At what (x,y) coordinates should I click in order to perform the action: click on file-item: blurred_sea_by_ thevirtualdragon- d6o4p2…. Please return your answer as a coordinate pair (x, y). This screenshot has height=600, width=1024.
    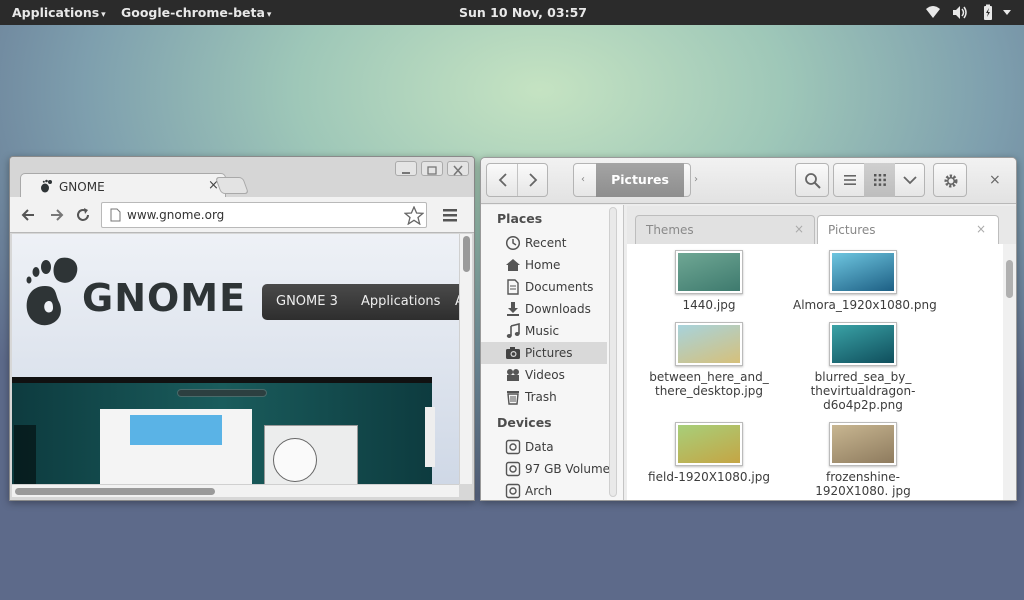
    Looking at the image, I should click on (863, 367).